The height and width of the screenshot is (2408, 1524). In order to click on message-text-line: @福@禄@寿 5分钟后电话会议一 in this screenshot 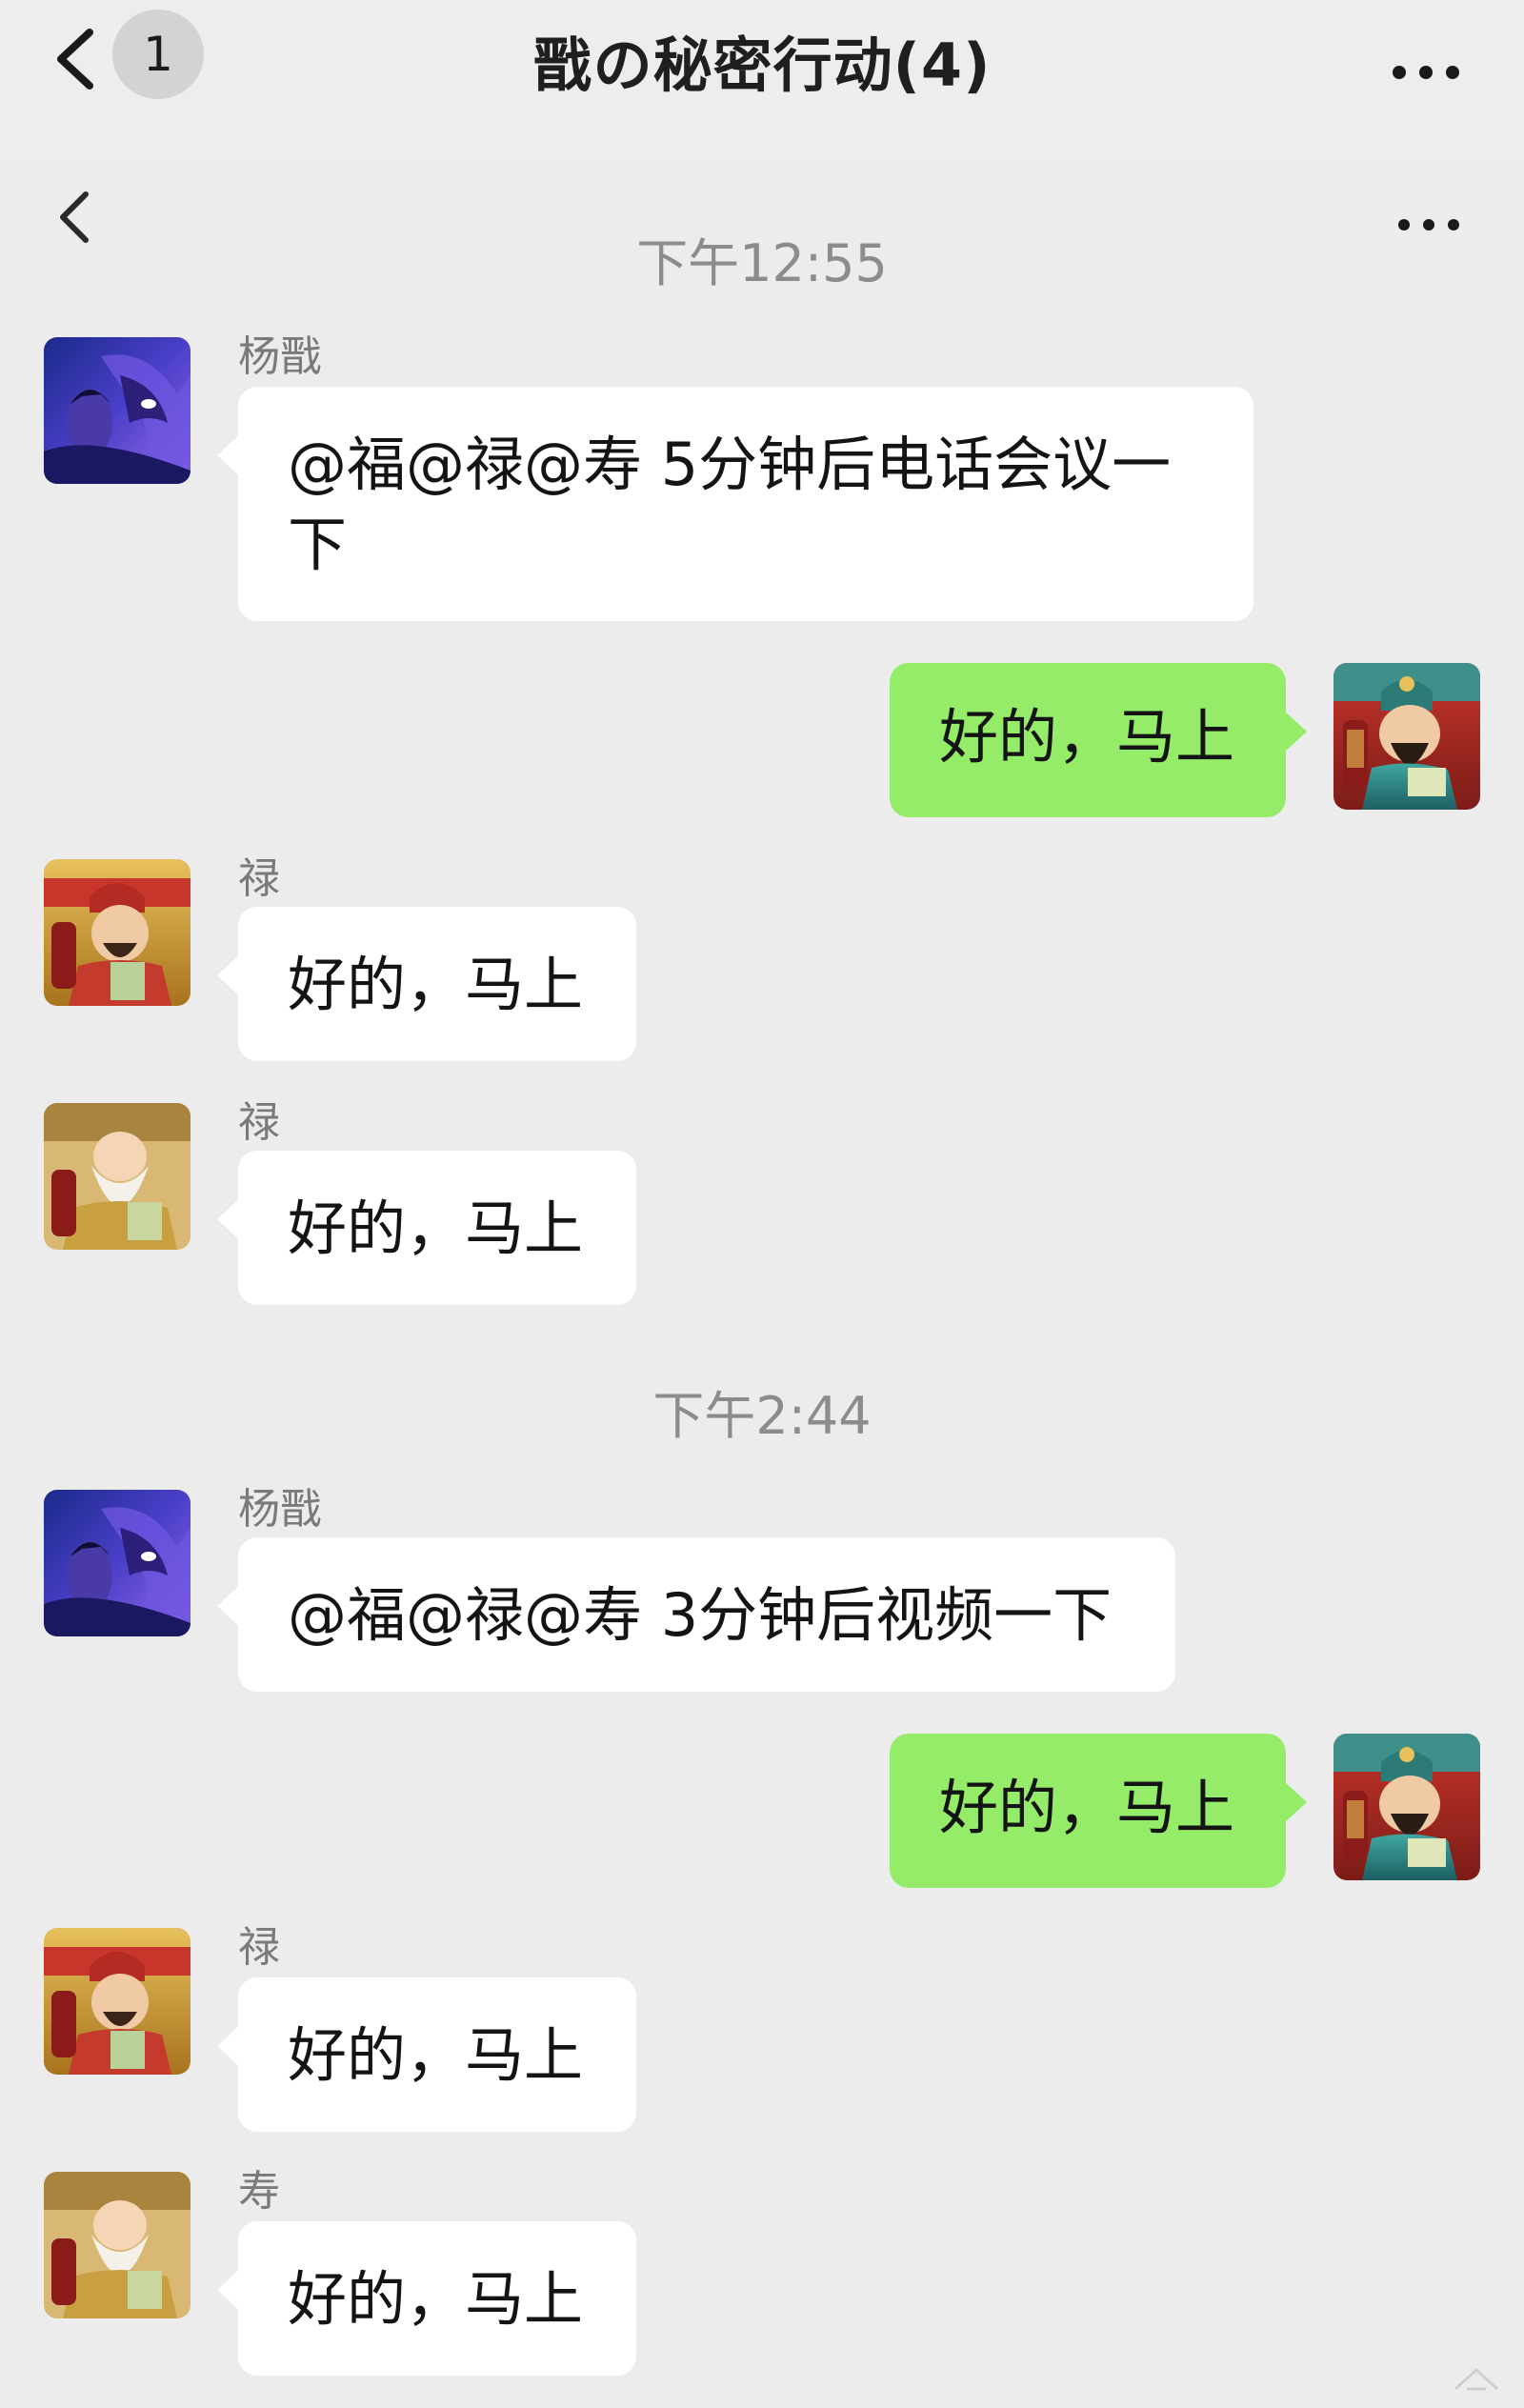, I will do `click(730, 464)`.